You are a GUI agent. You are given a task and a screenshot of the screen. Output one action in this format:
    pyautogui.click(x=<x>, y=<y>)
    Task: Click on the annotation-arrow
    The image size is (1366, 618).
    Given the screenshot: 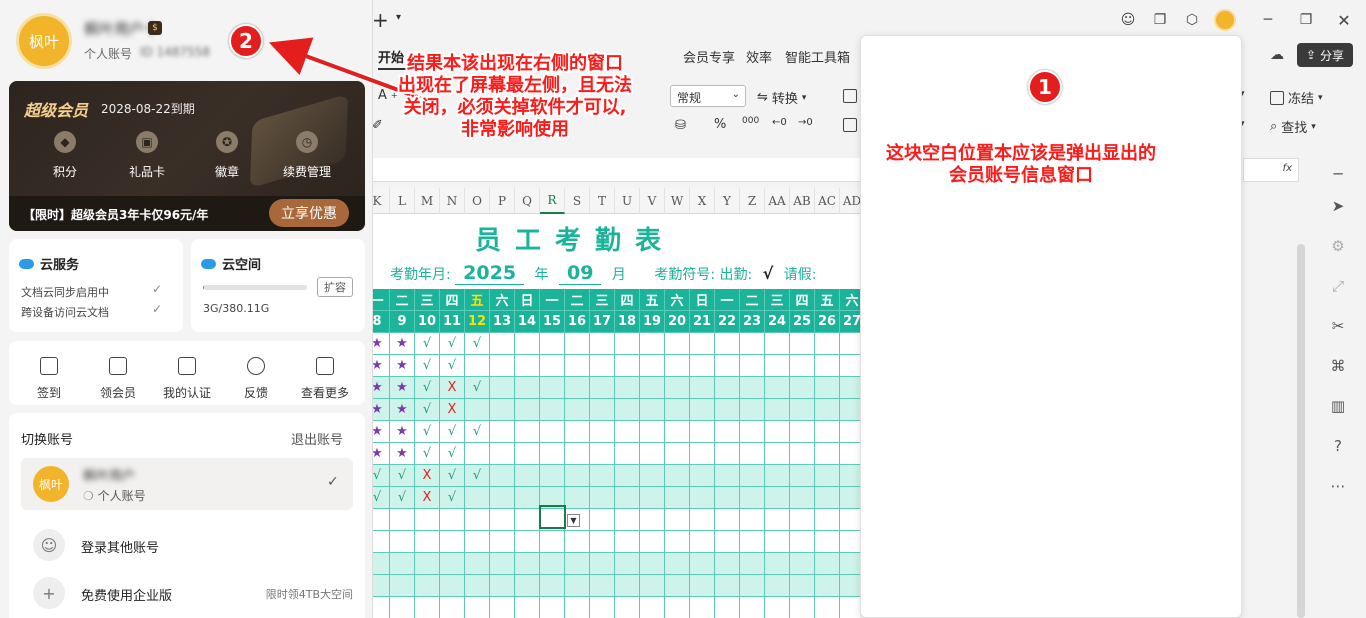 What is the action you would take?
    pyautogui.click(x=345, y=69)
    